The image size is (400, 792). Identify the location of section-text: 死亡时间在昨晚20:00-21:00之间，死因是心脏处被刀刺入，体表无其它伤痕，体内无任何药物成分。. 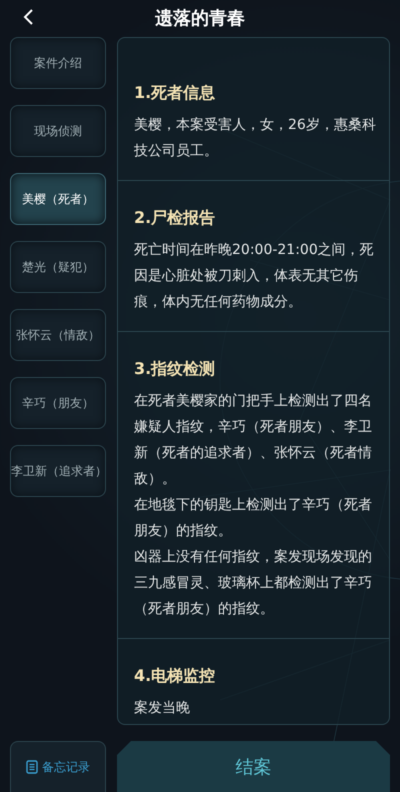
(254, 276).